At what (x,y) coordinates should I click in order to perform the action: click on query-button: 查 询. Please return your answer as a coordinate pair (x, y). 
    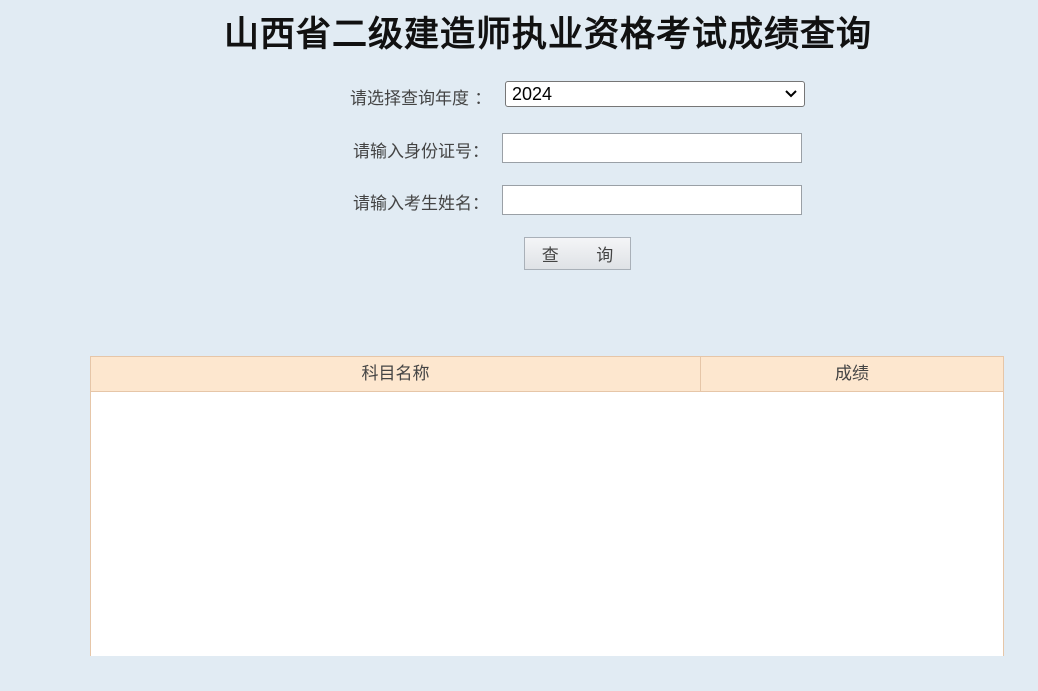
    Looking at the image, I should click on (577, 253).